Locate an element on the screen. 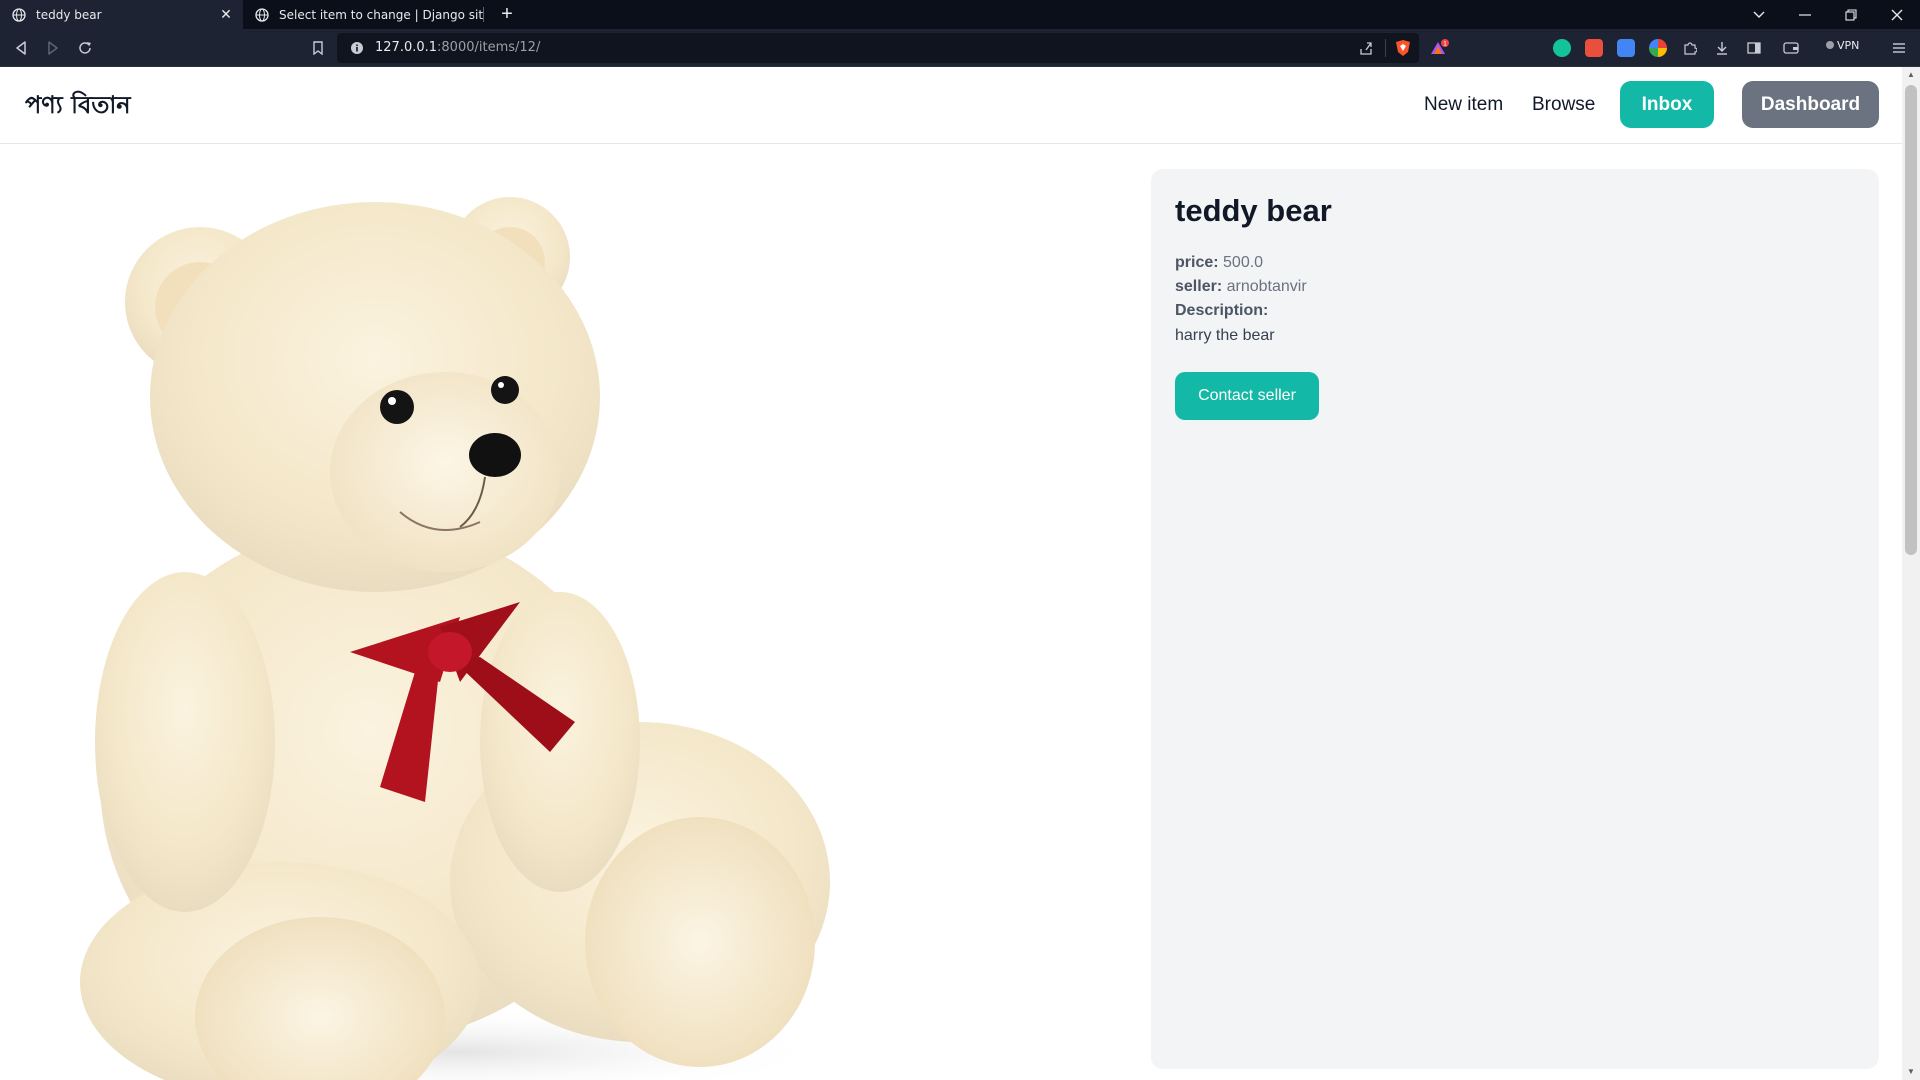 This screenshot has width=1920, height=1080. vpn-status-icon is located at coordinates (1830, 45).